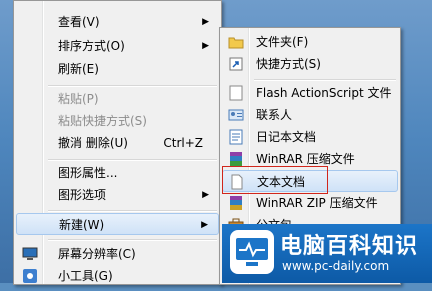 The image size is (432, 291). What do you see at coordinates (183, 143) in the screenshot?
I see `menu-item-shortcut: Ctrl+Z` at bounding box center [183, 143].